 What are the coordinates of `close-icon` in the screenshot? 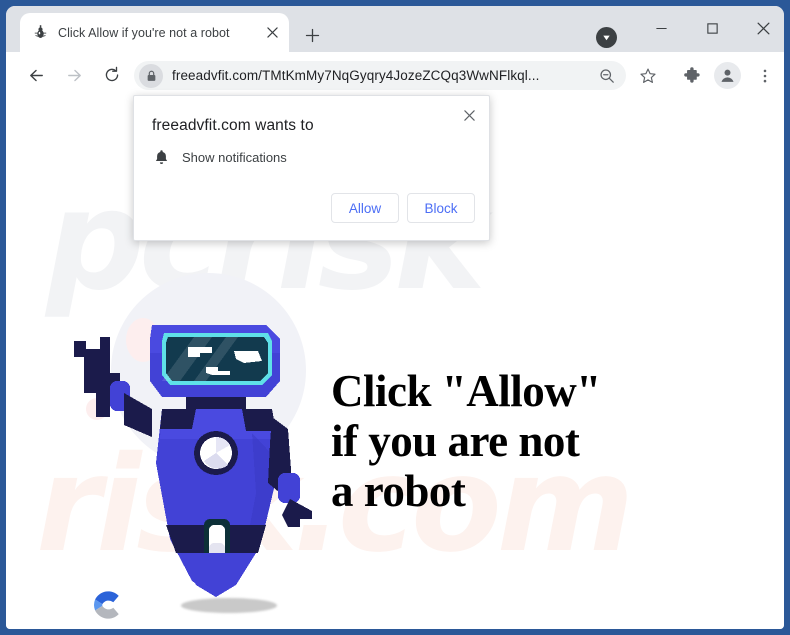 It's located at (469, 115).